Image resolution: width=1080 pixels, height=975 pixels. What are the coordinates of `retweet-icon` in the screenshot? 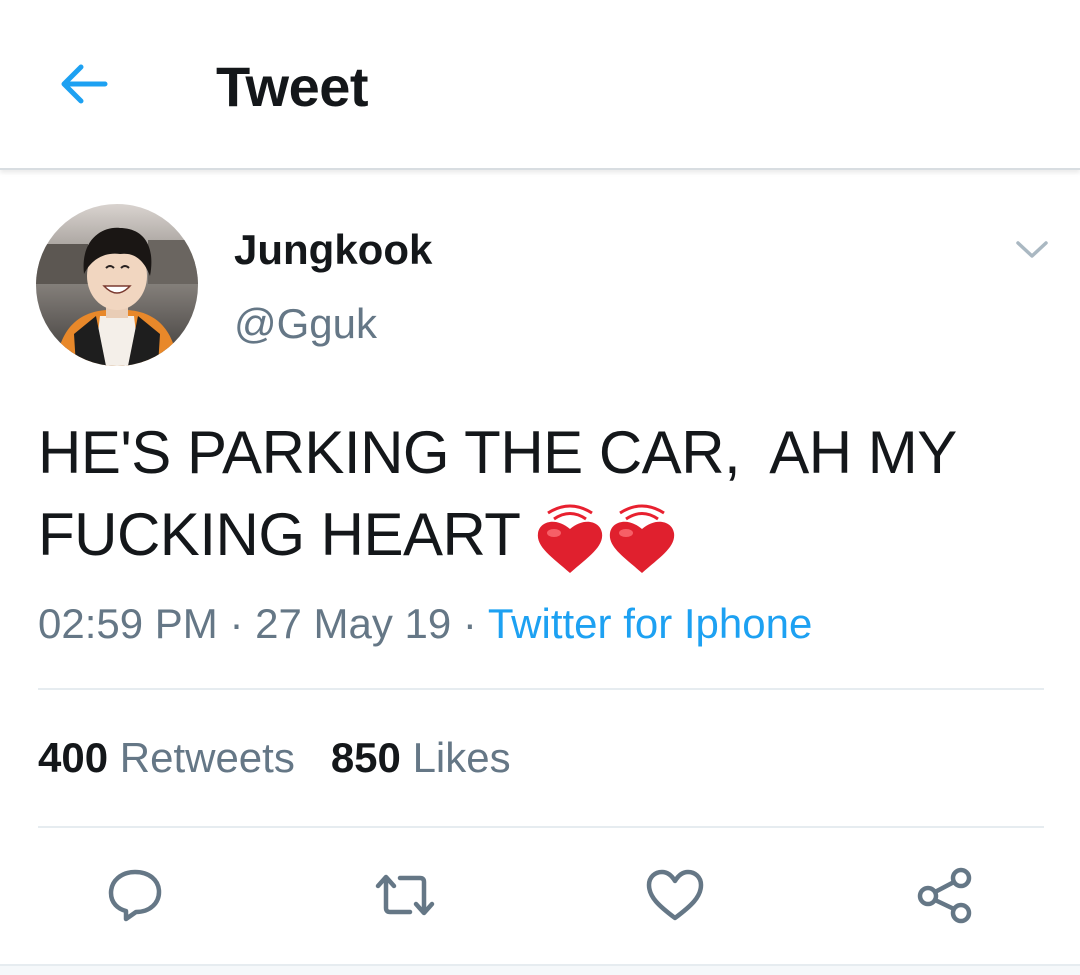 It's located at (405, 895).